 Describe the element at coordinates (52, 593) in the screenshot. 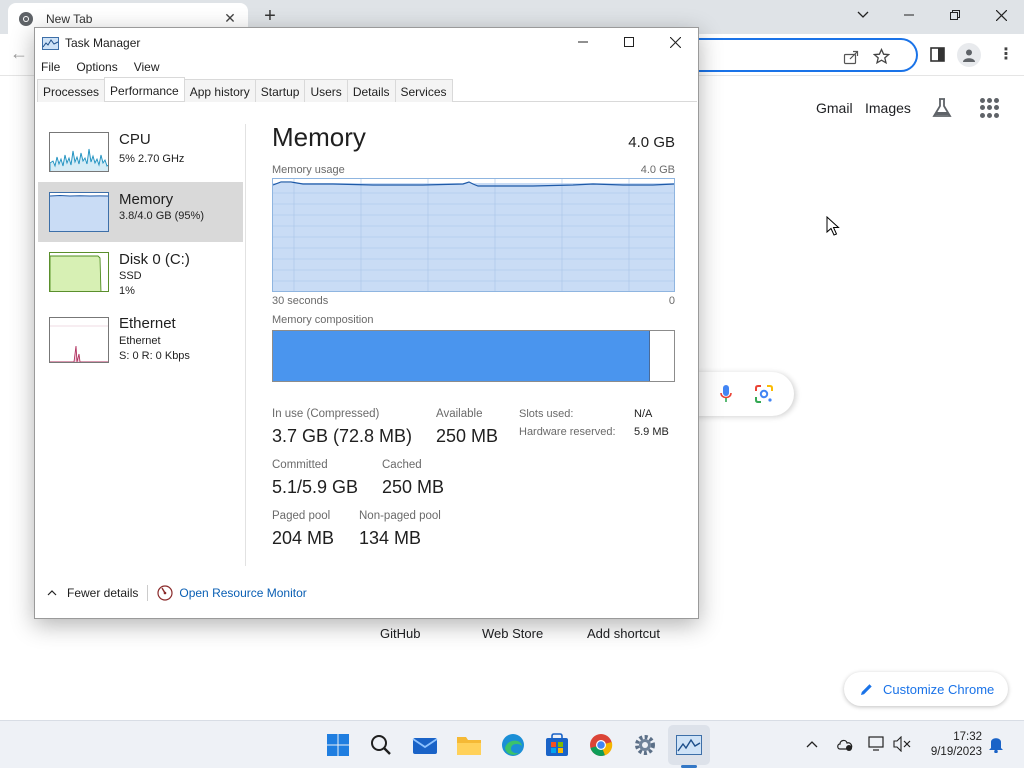

I see `chevron-up-icon` at that location.